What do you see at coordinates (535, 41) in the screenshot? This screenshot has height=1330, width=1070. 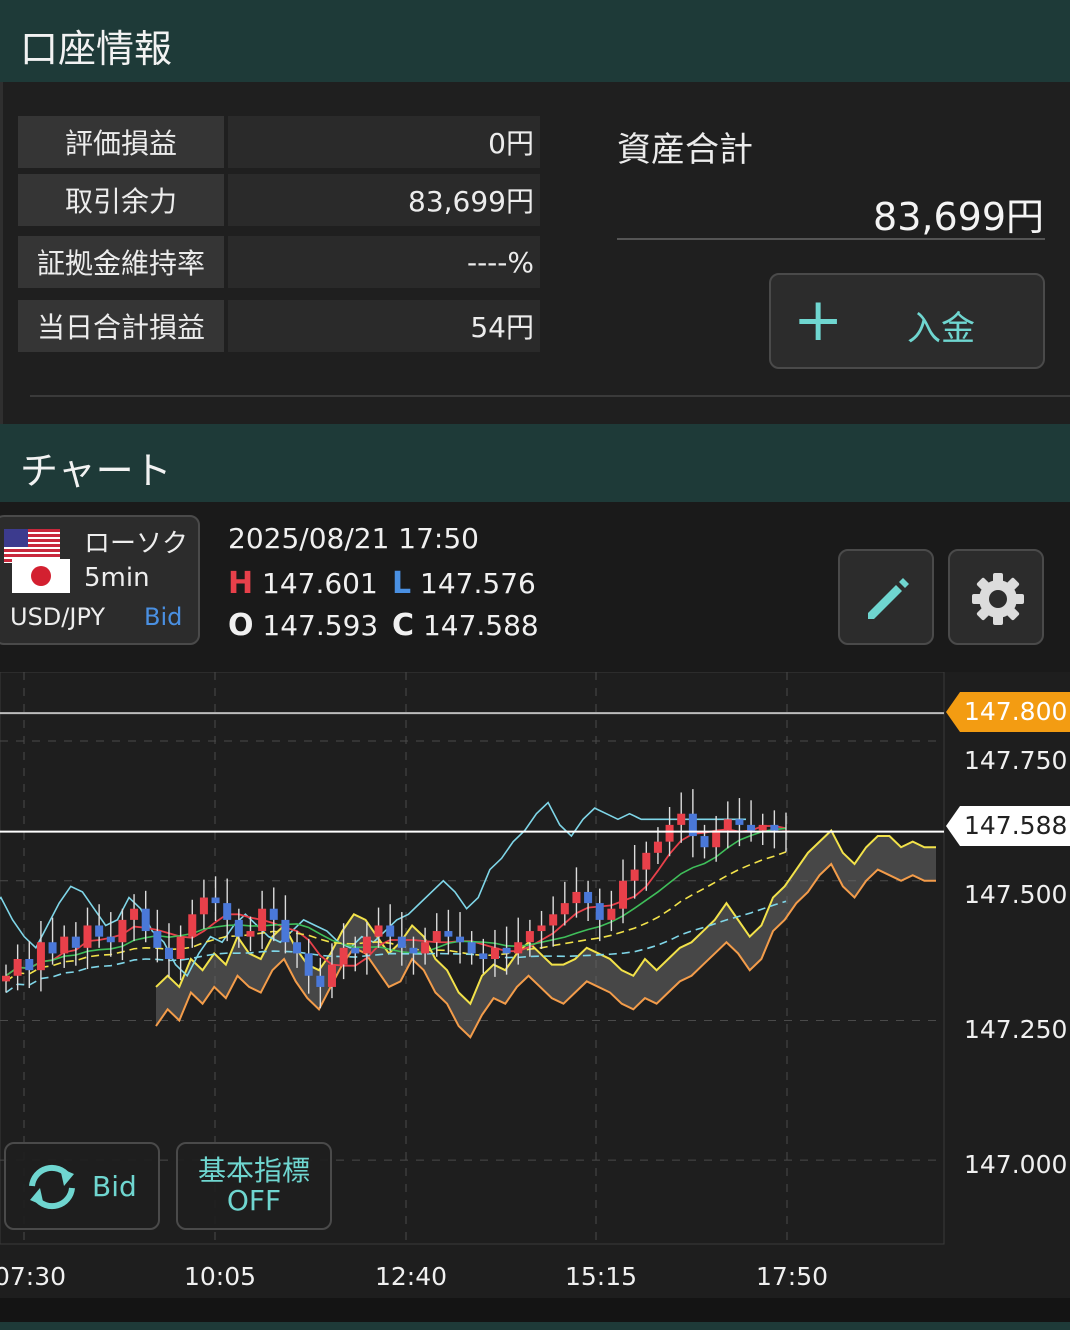 I see `account-section-header: 口座情報` at bounding box center [535, 41].